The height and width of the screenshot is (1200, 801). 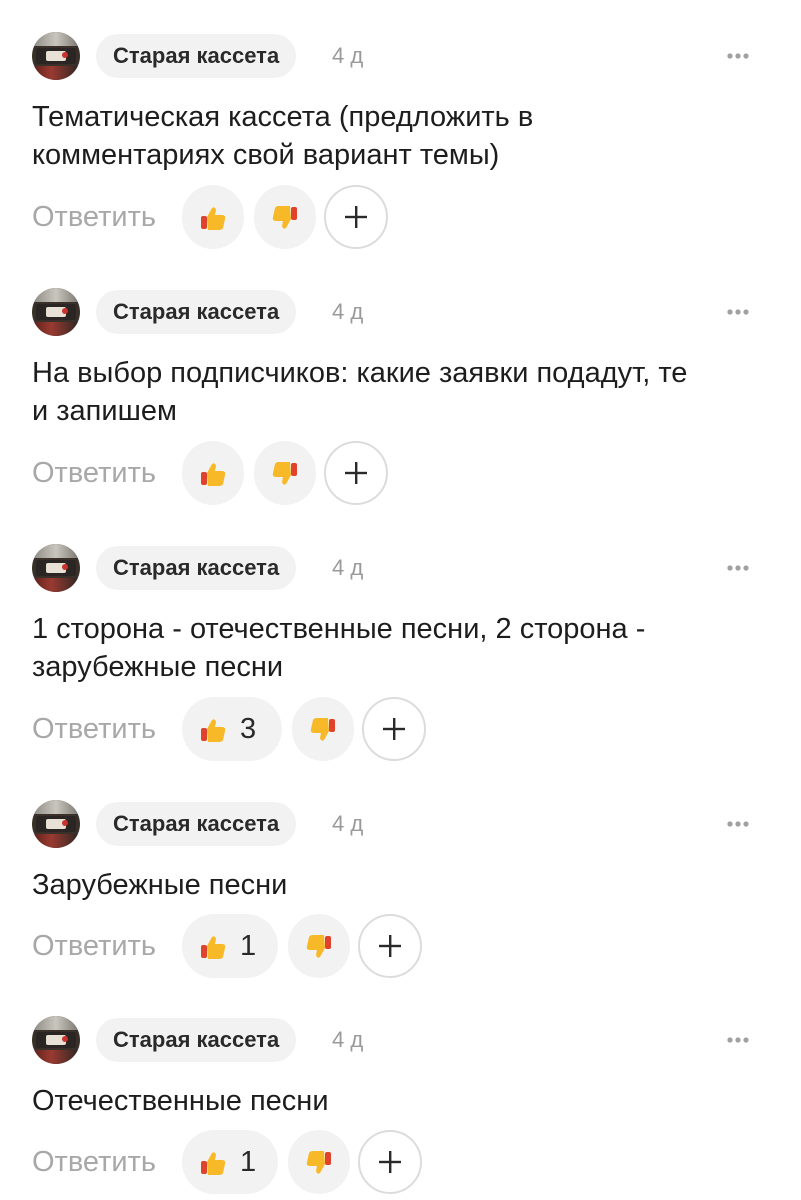 What do you see at coordinates (158, 667) in the screenshot?
I see `comment-text-line: зарубежные песни` at bounding box center [158, 667].